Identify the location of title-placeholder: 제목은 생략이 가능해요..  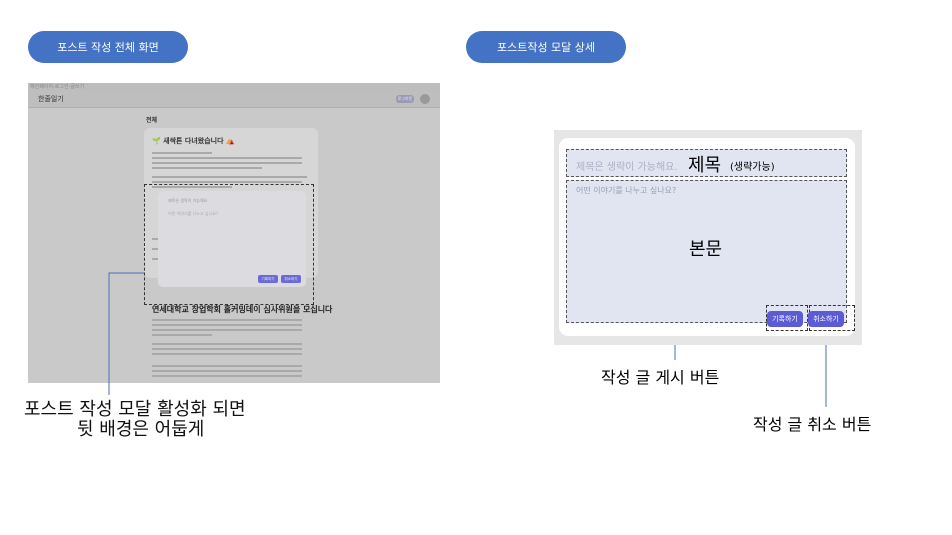
(627, 167).